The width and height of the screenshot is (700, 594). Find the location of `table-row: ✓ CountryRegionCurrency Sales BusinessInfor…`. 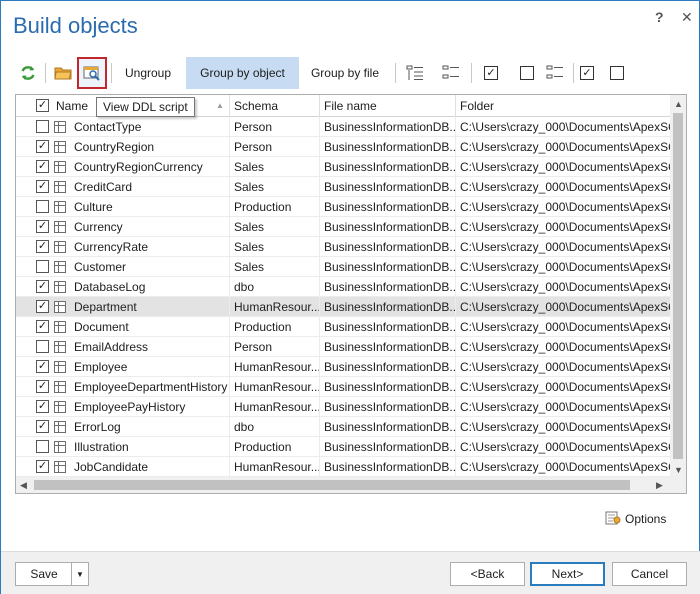

table-row: ✓ CountryRegionCurrency Sales BusinessInfor… is located at coordinates (344, 167).